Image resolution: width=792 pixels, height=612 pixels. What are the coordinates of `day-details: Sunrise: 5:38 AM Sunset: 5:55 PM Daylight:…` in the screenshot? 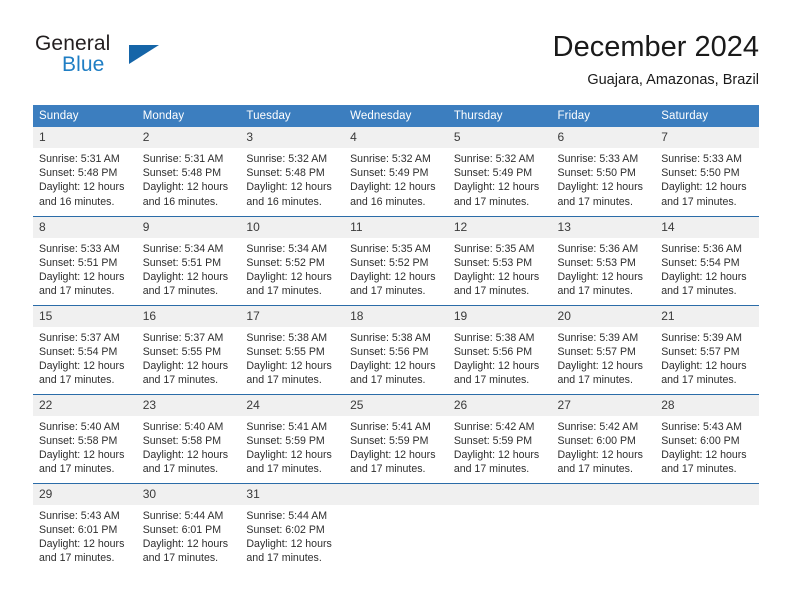 It's located at (292, 357).